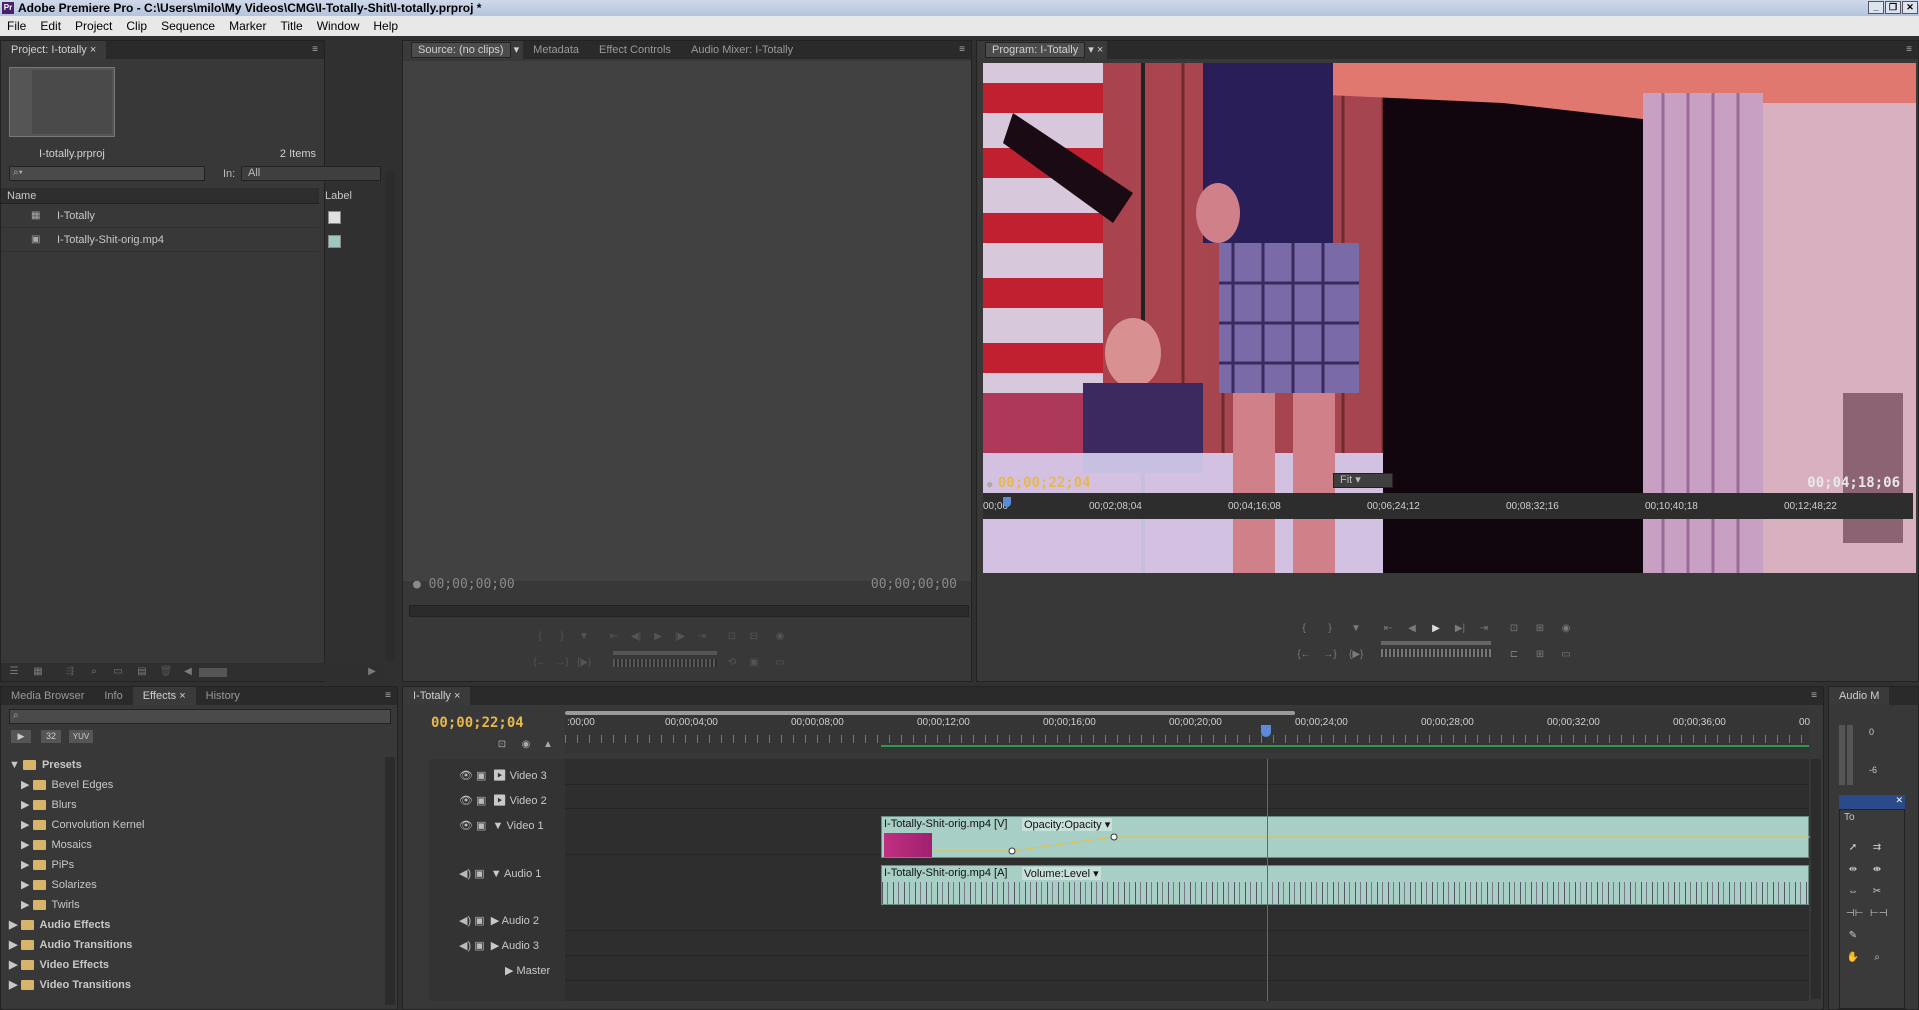 The height and width of the screenshot is (1010, 1919). What do you see at coordinates (164, 945) in the screenshot?
I see `tree-item-category: ▶ Audio Transitions` at bounding box center [164, 945].